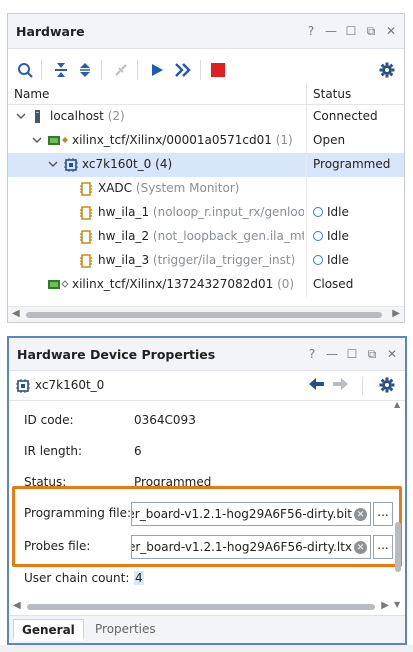  Describe the element at coordinates (206, 94) in the screenshot. I see `tree-header: Name Status` at that location.